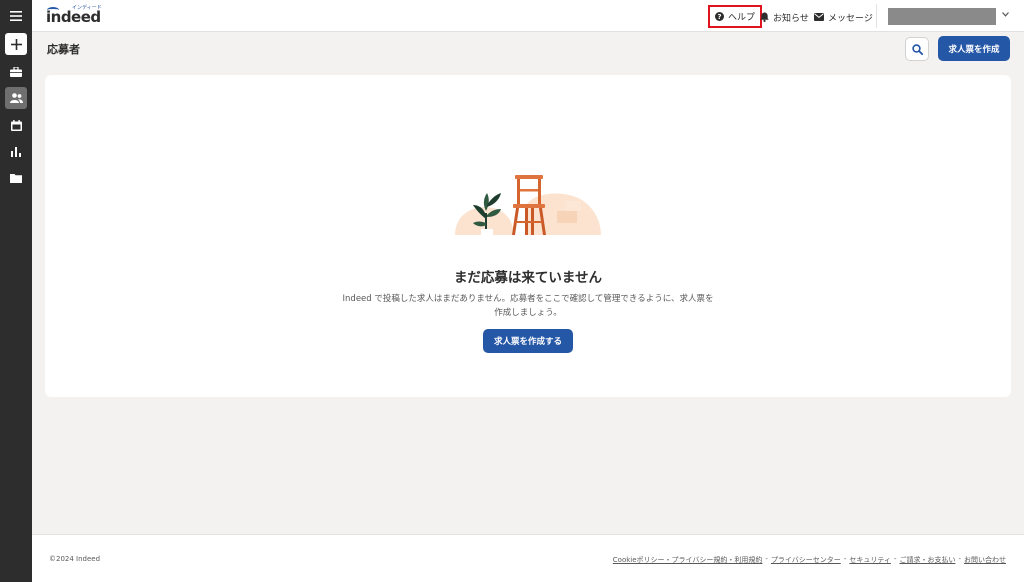 Image resolution: width=1024 pixels, height=582 pixels. Describe the element at coordinates (528, 16) in the screenshot. I see `top-header: インディード indeed ? ヘルプ お知らせ メッセージ` at that location.